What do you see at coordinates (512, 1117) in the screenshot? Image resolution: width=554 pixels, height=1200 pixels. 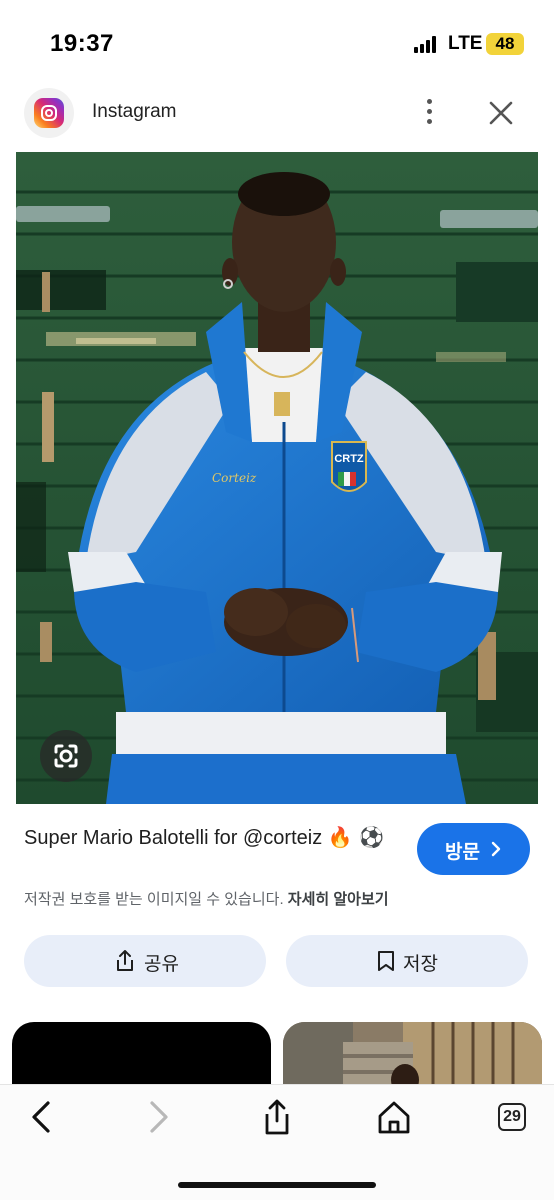 I see `tabs-icon: 29` at bounding box center [512, 1117].